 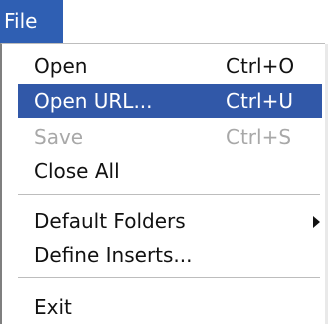 What do you see at coordinates (170, 101) in the screenshot?
I see `menu-item-open-url: Open URL... Ctrl+U` at bounding box center [170, 101].